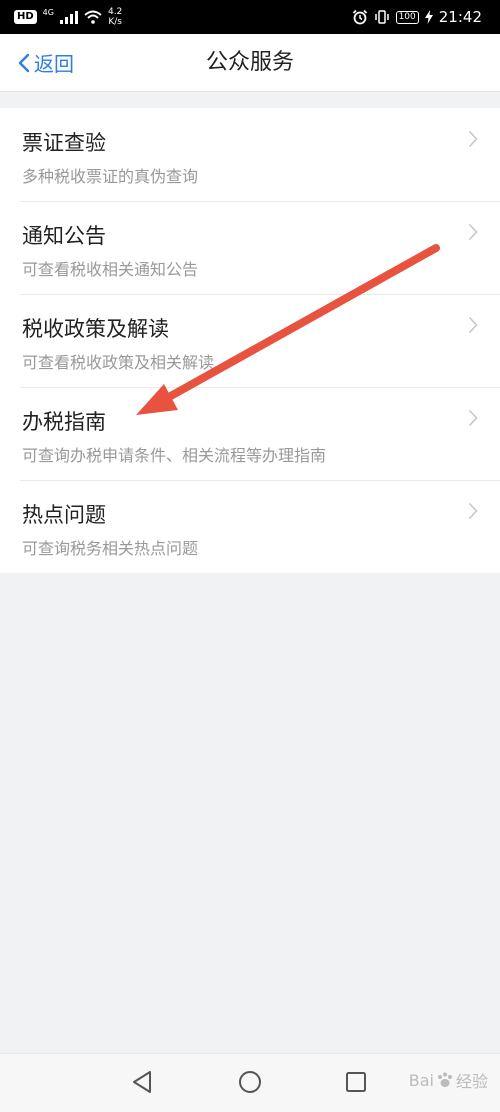  I want to click on item-description: 可查看税收相关通知公告, so click(110, 269).